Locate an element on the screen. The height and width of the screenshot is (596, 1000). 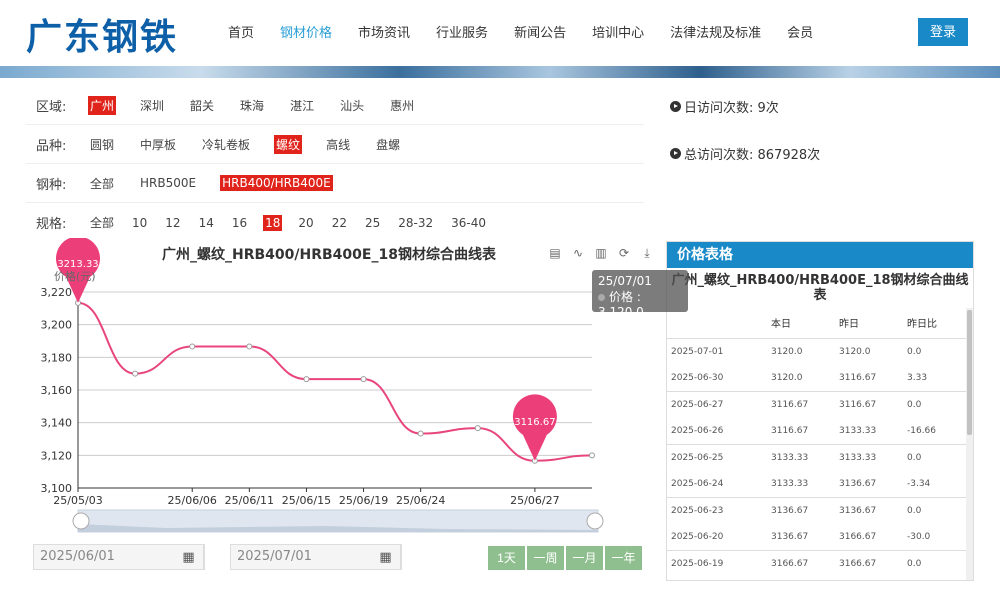
filter-option: HRB500E is located at coordinates (168, 183).